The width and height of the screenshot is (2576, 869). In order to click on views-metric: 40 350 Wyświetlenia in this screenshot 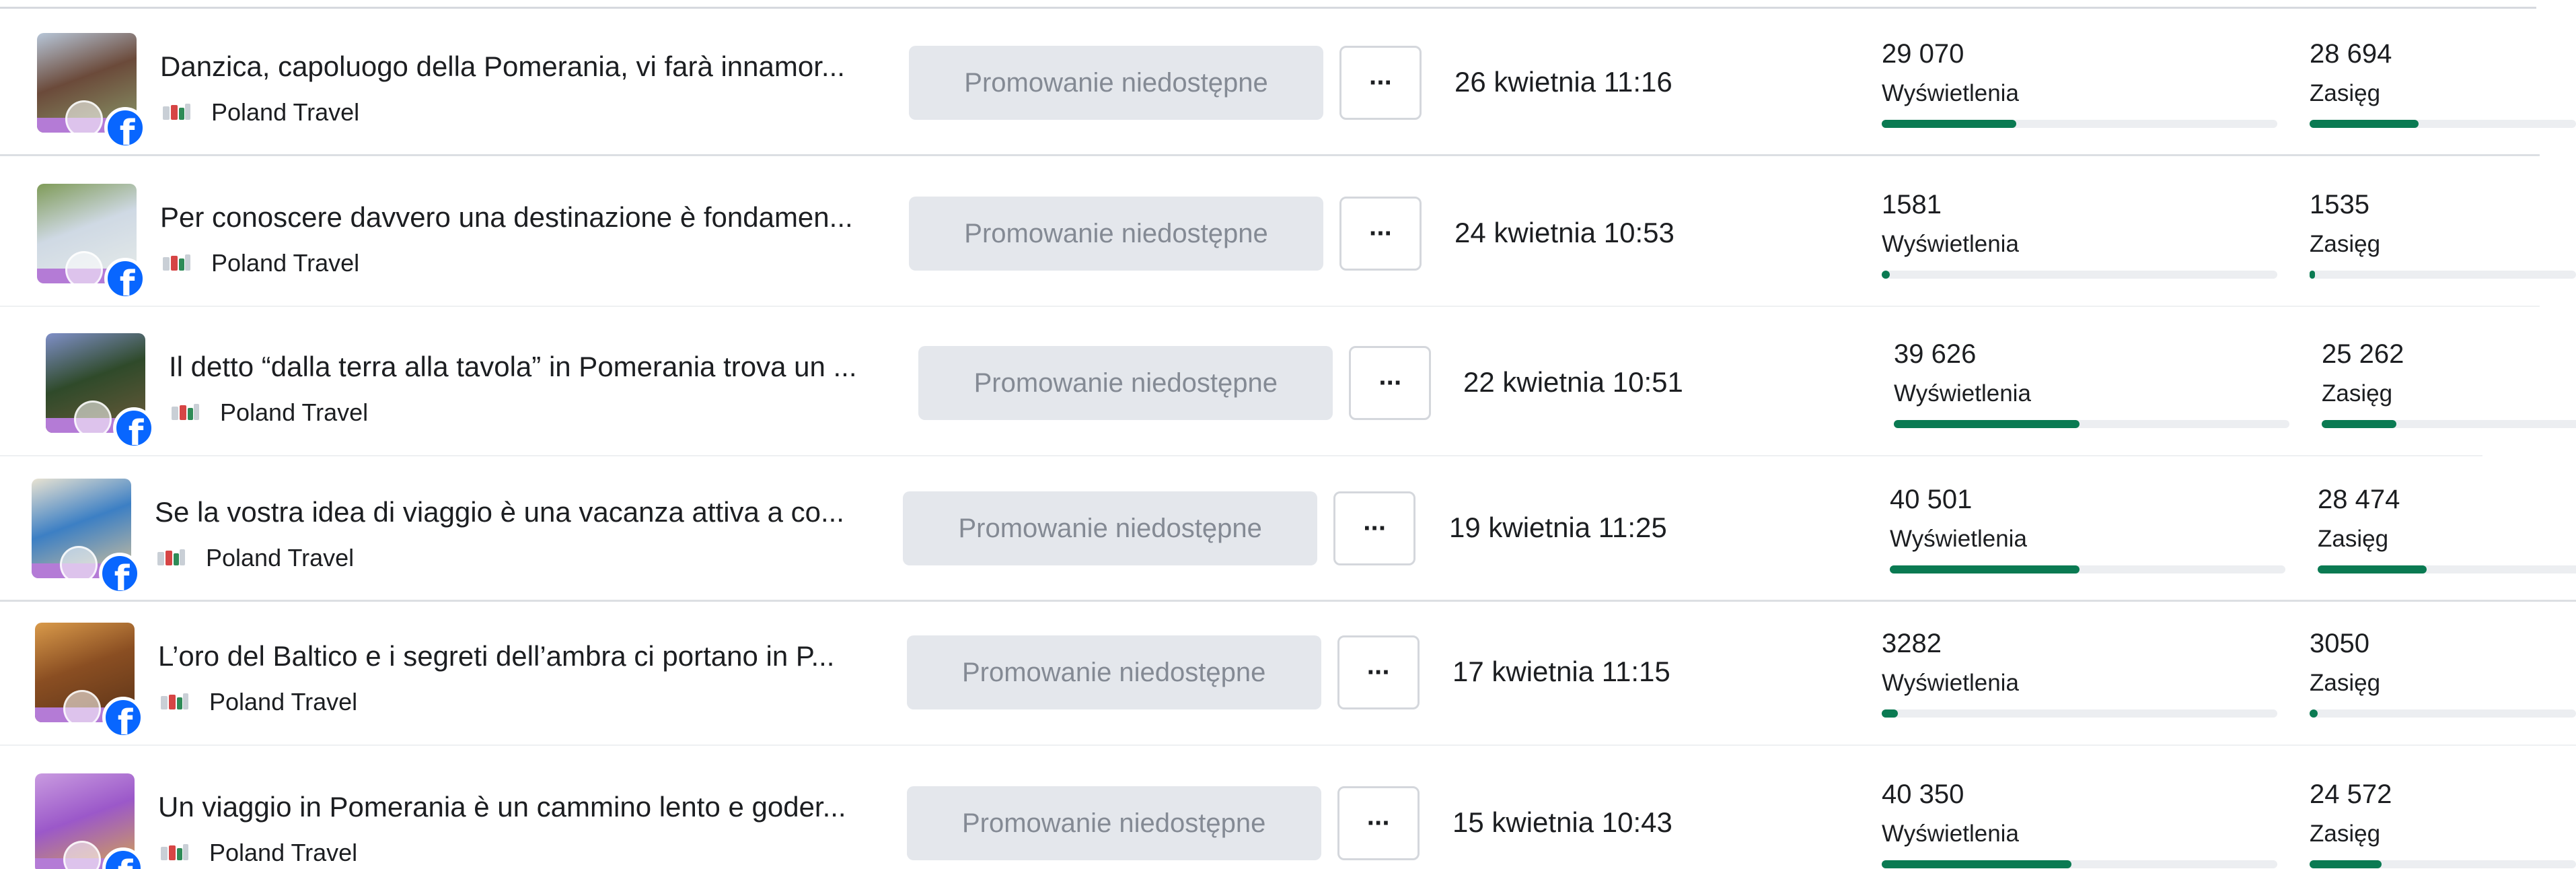, I will do `click(2079, 821)`.